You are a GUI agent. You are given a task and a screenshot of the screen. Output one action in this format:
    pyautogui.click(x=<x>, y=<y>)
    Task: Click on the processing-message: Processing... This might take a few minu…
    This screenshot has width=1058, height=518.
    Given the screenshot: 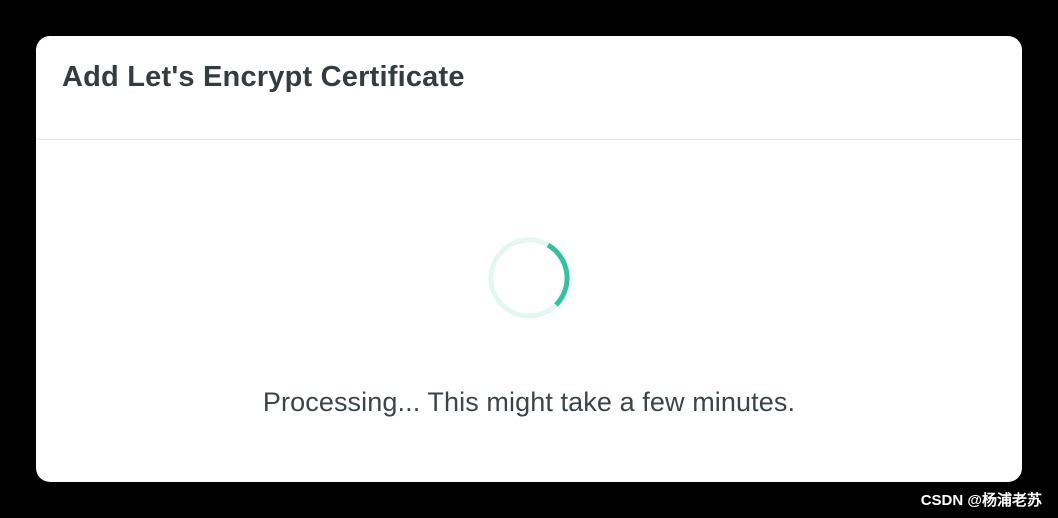 What is the action you would take?
    pyautogui.click(x=529, y=402)
    